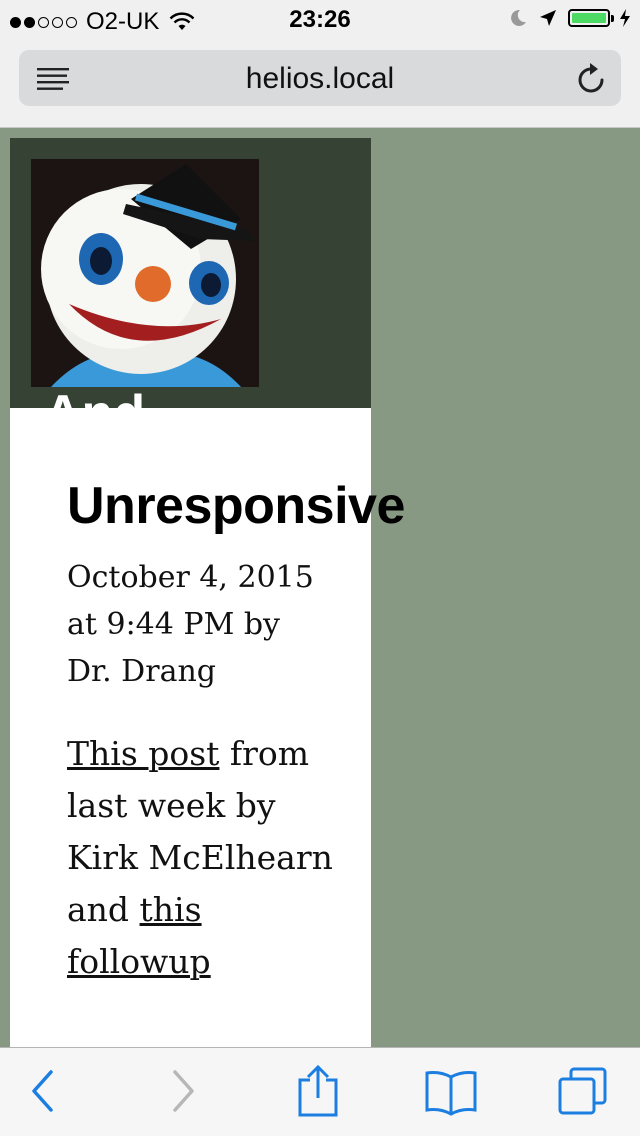 This screenshot has height=1136, width=640. I want to click on url-text: helios.local, so click(320, 79).